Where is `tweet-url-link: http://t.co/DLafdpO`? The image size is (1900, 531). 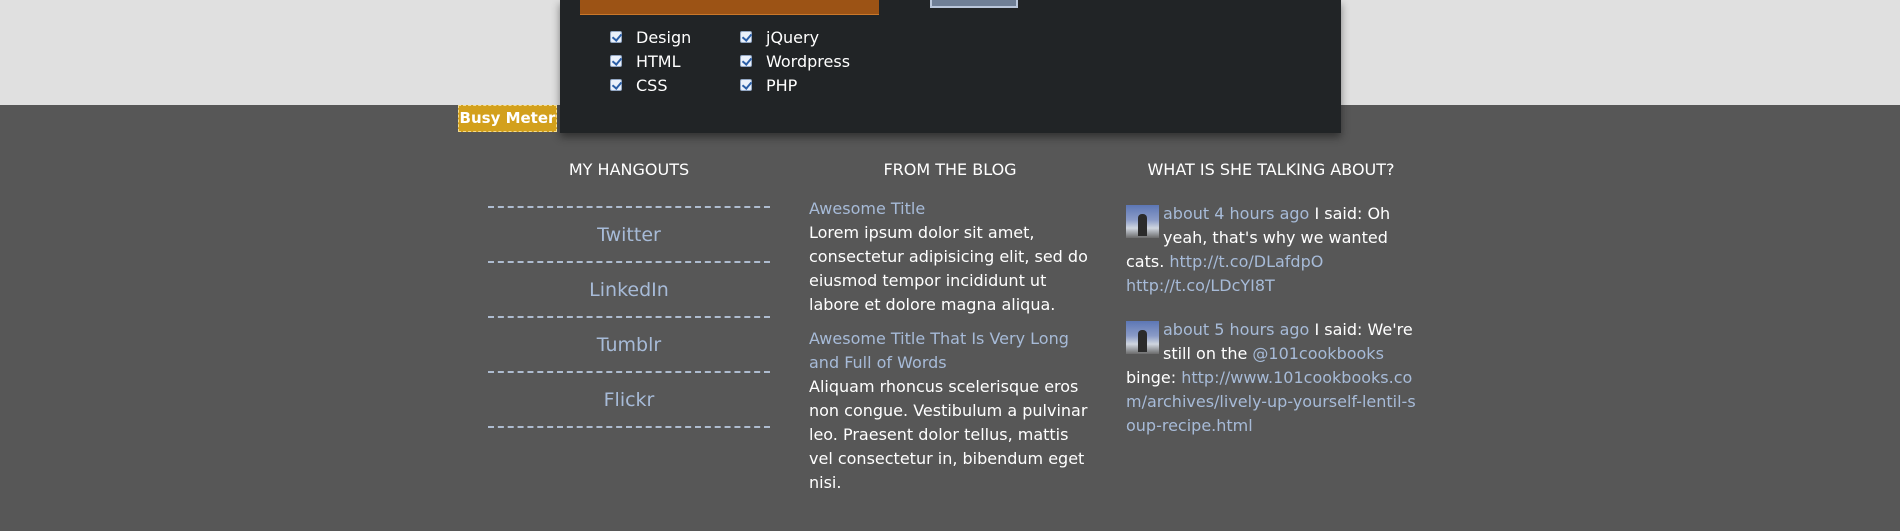
tweet-url-link: http://t.co/DLafdpO is located at coordinates (1246, 261).